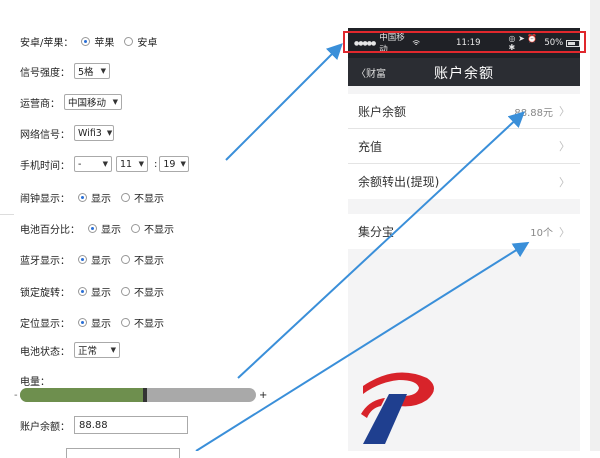 The image size is (600, 458). Describe the element at coordinates (397, 408) in the screenshot. I see `brand-logo` at that location.